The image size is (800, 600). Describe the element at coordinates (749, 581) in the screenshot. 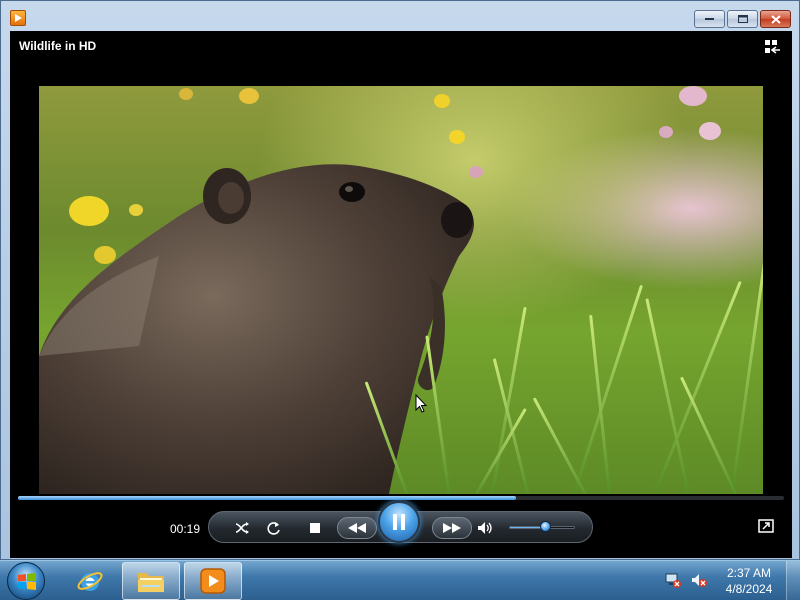

I see `taskbar-clock: 2:37 AM 4/8/2024` at that location.